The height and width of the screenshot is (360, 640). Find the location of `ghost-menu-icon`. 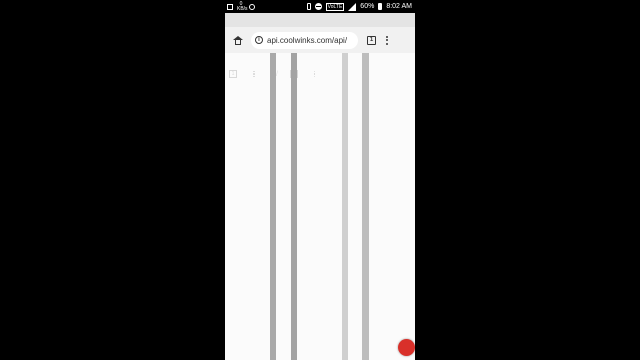

ghost-menu-icon is located at coordinates (254, 74).